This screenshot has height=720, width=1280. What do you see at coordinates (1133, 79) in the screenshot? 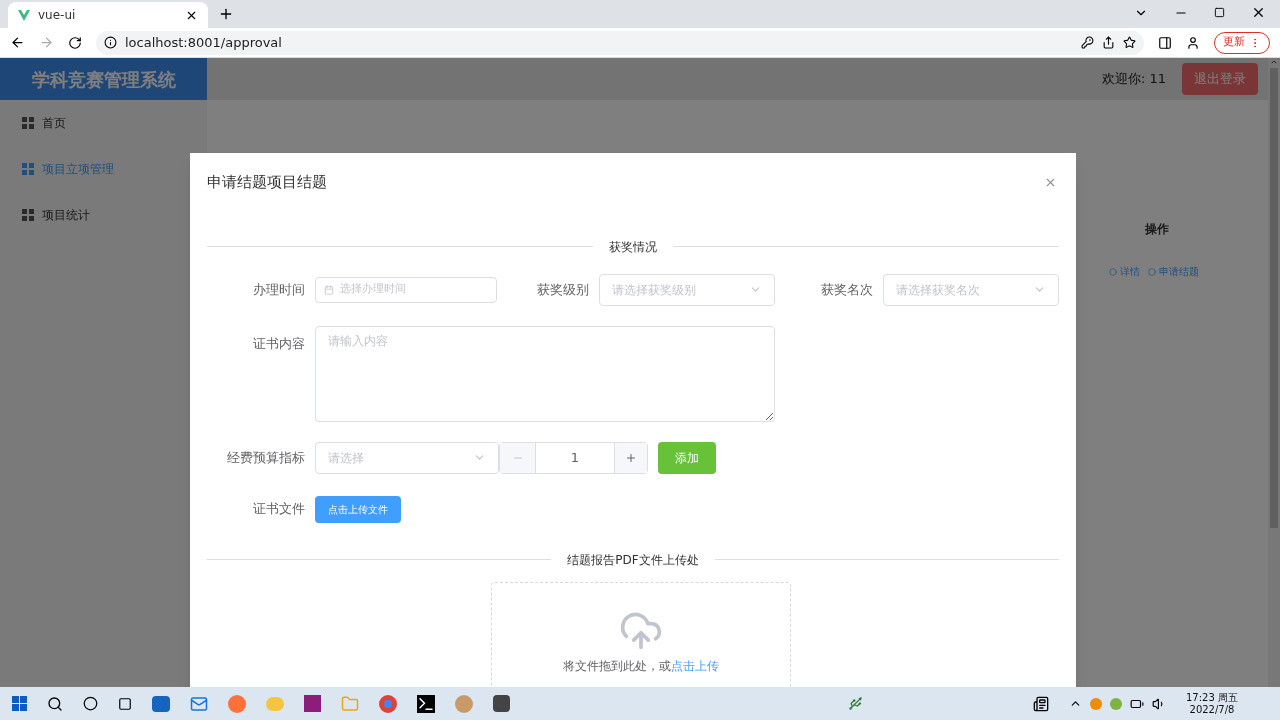
I see `welcome-text: 欢迎你: 11` at bounding box center [1133, 79].